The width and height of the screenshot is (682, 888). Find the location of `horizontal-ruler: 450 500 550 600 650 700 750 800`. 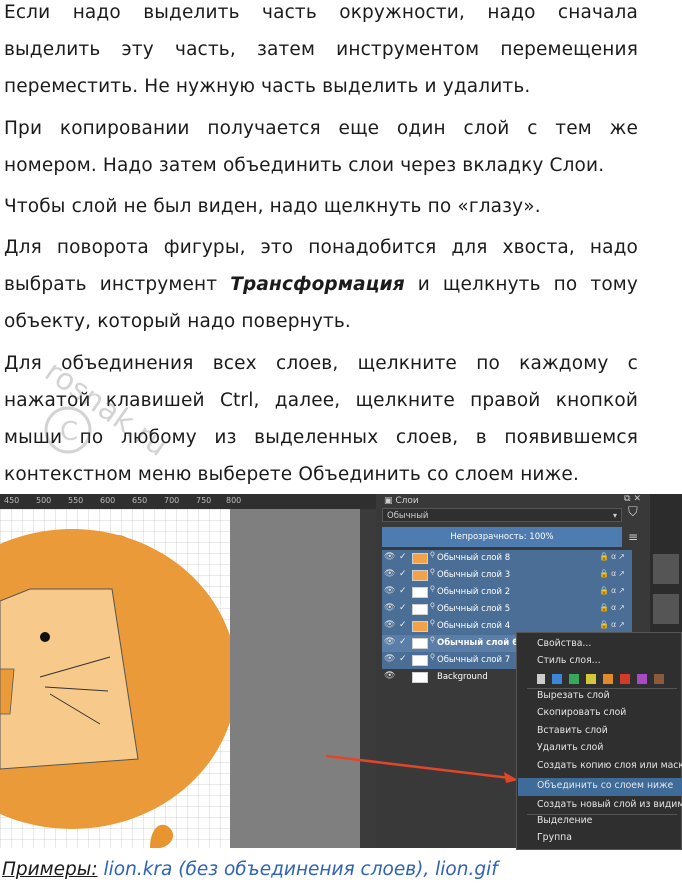

horizontal-ruler: 450 500 550 600 650 700 750 800 is located at coordinates (188, 502).